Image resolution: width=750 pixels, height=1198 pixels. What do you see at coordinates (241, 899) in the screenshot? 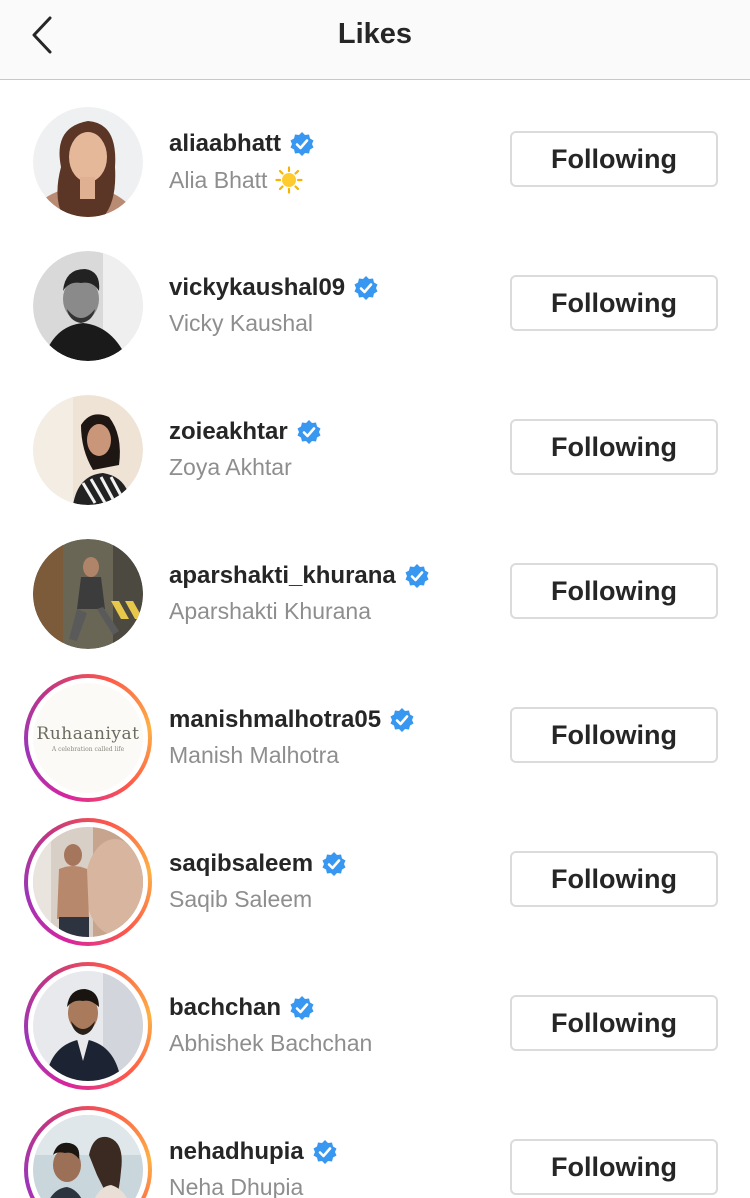
I see `full-name: Saqib Saleem` at bounding box center [241, 899].